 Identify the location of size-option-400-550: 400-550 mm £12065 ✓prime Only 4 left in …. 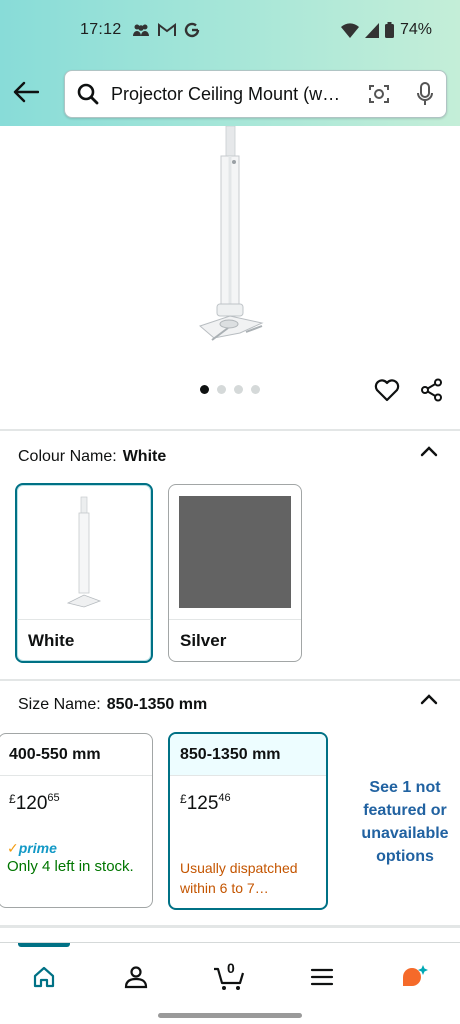
(76, 820).